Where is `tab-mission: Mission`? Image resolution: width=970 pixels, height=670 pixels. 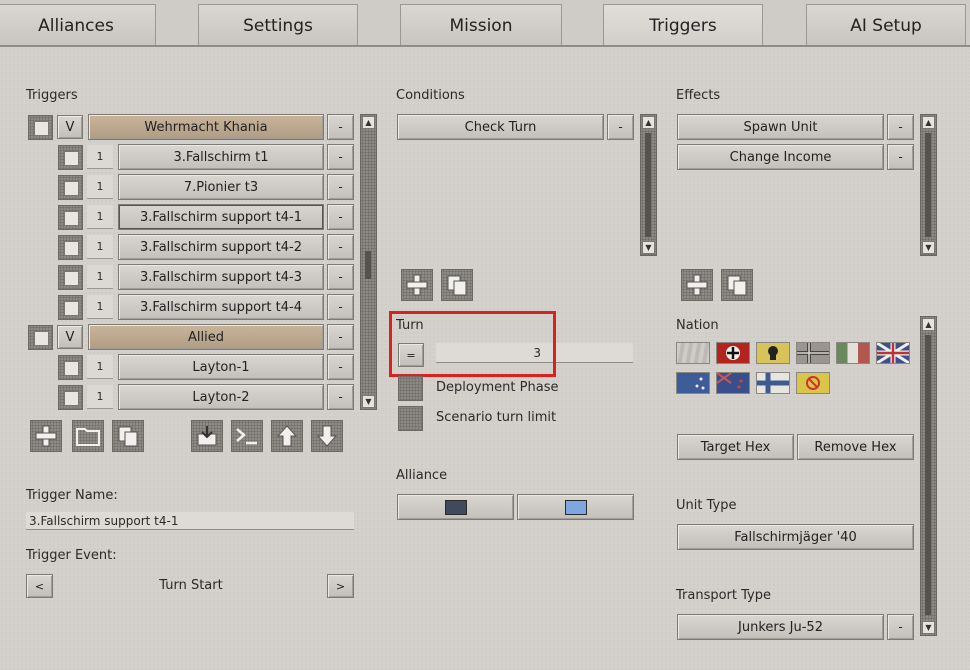
tab-mission: Mission is located at coordinates (481, 25).